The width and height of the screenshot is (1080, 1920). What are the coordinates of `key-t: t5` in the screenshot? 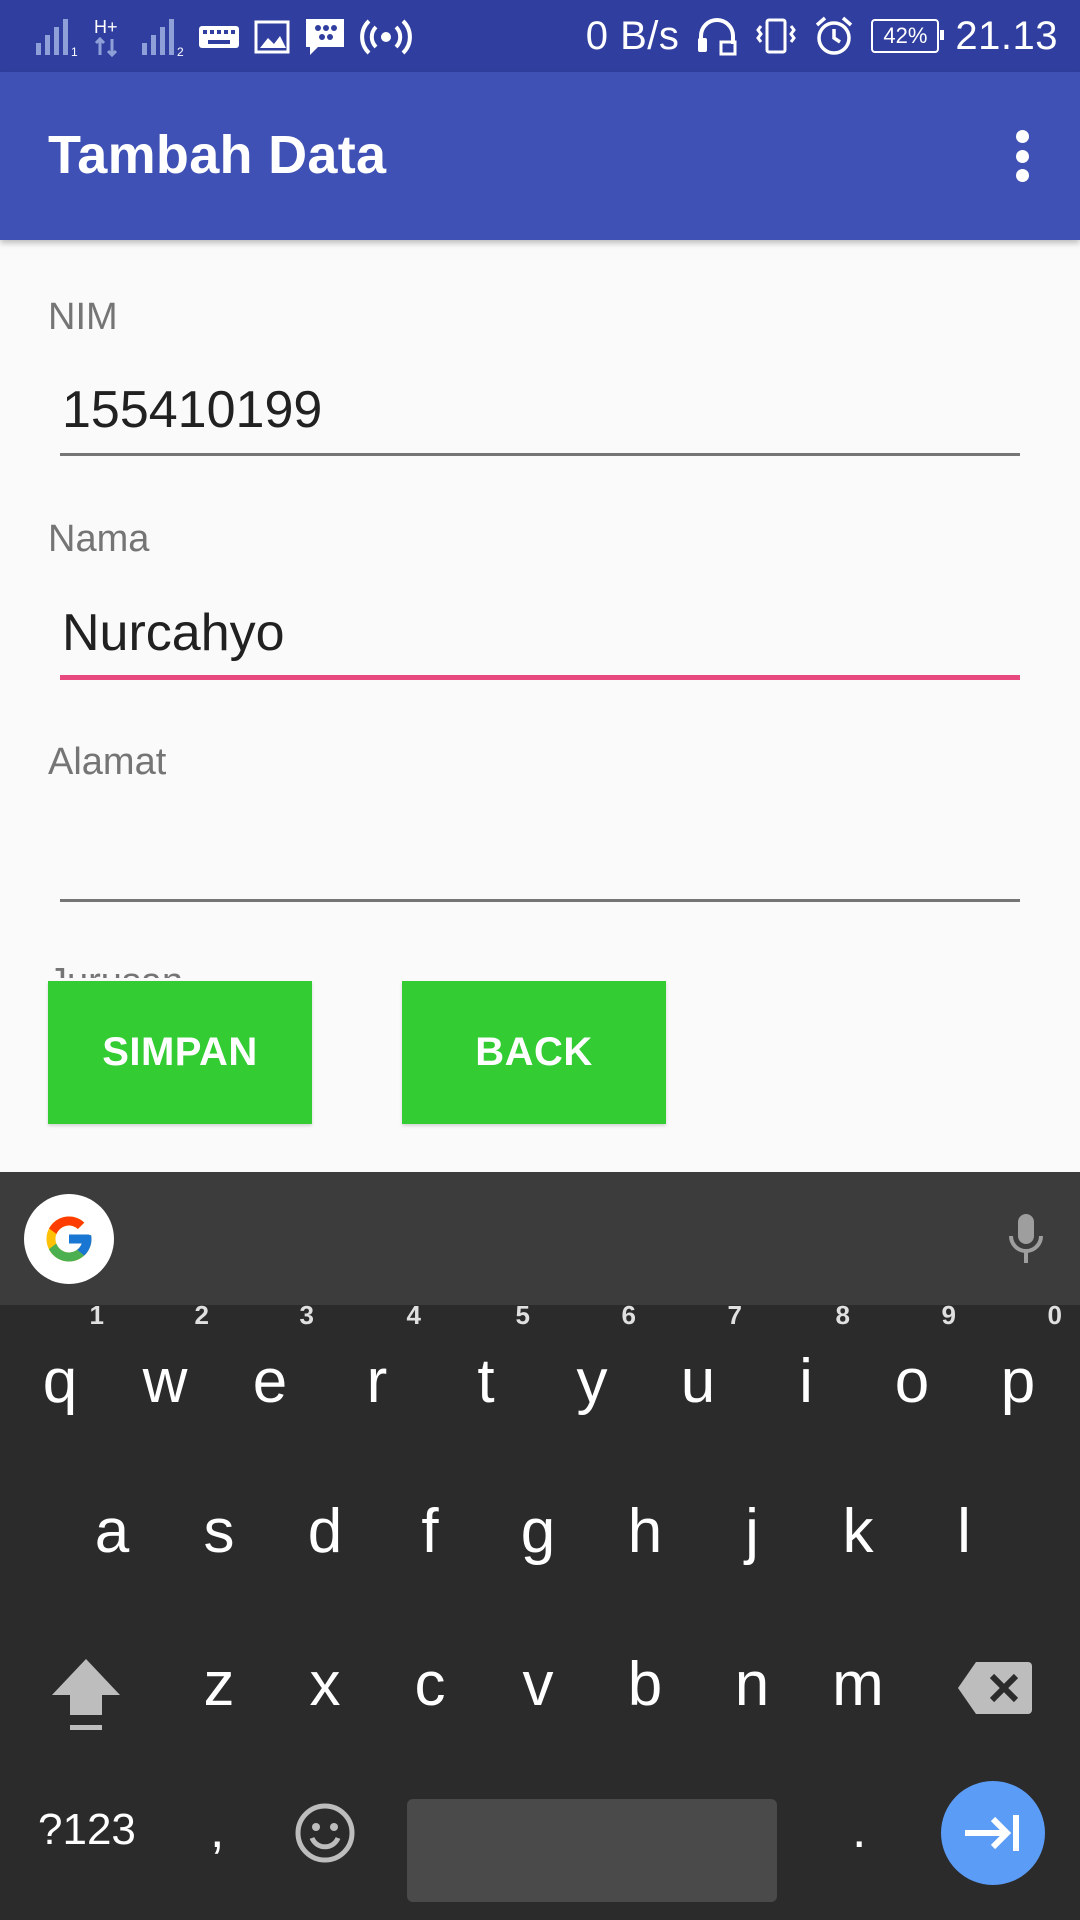 It's located at (486, 1371).